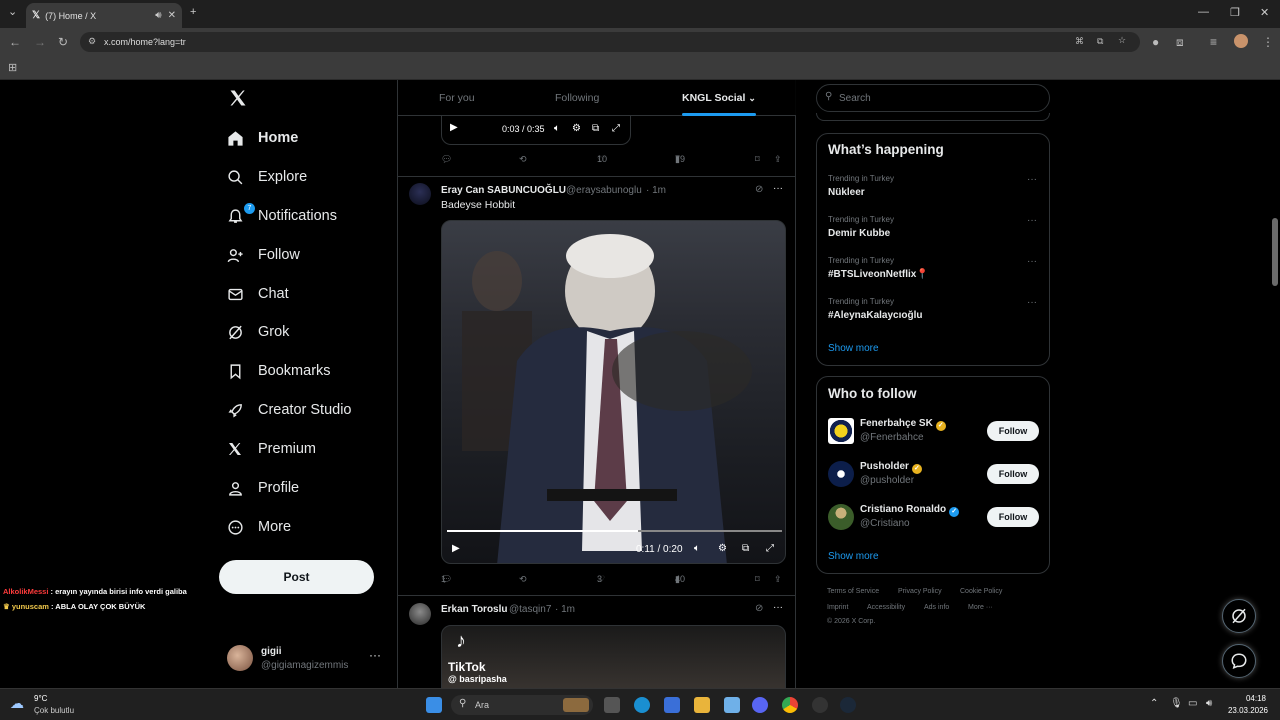  I want to click on footer-link: Accessibility, so click(886, 607).